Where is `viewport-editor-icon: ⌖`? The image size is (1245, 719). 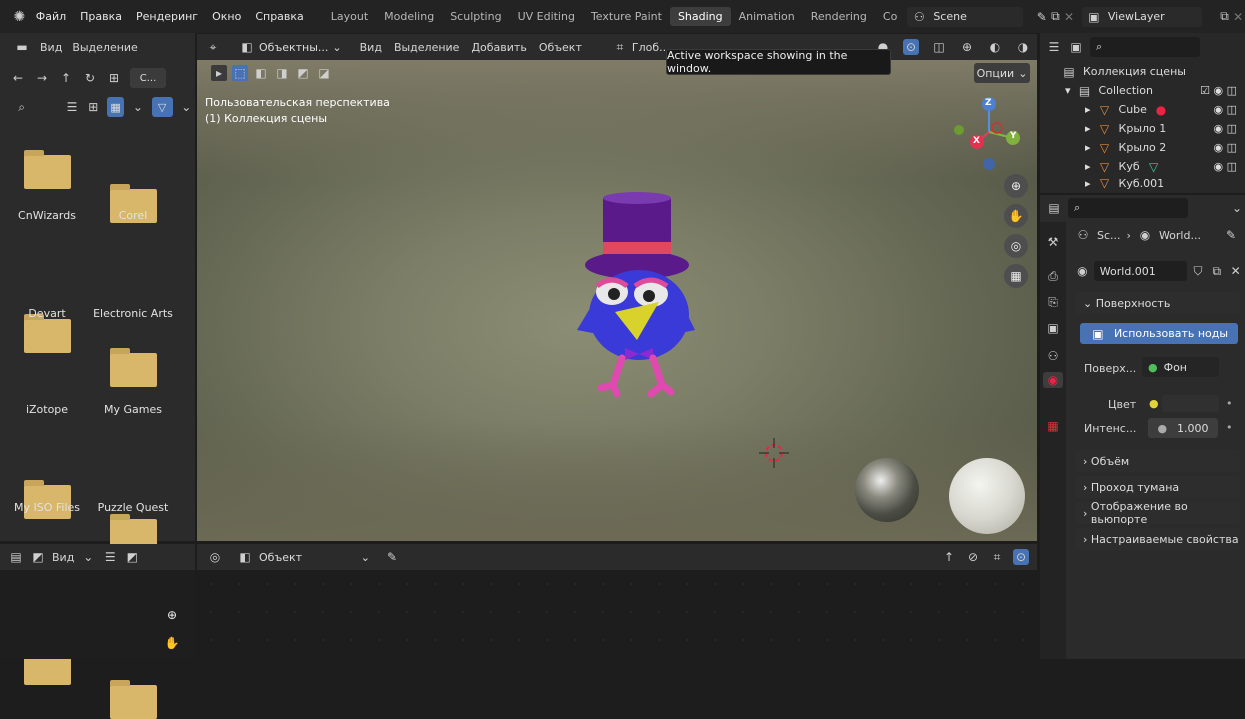 viewport-editor-icon: ⌖ is located at coordinates (213, 47).